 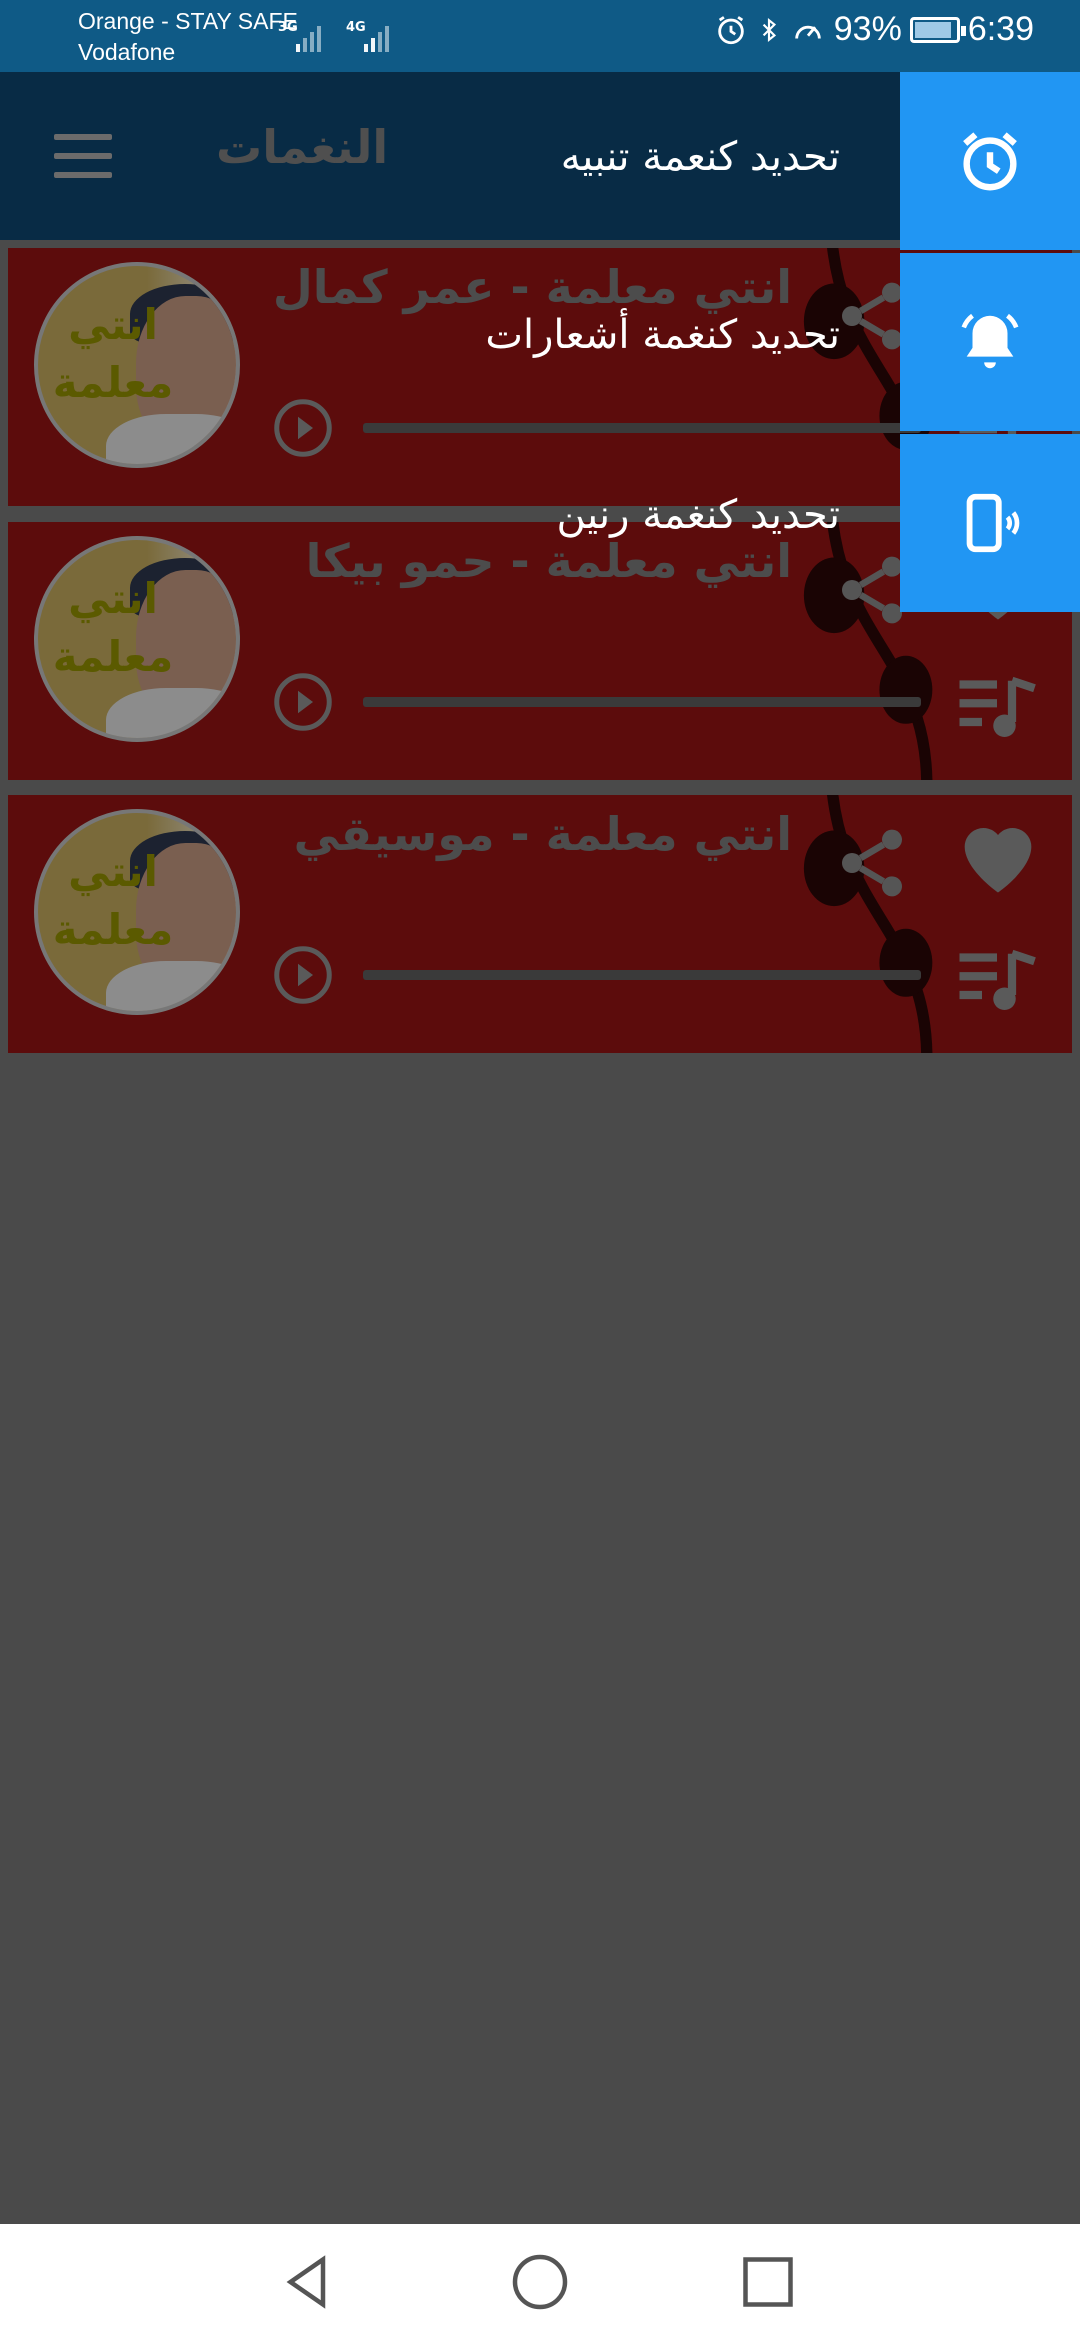 What do you see at coordinates (768, 2282) in the screenshot?
I see `recents-icon` at bounding box center [768, 2282].